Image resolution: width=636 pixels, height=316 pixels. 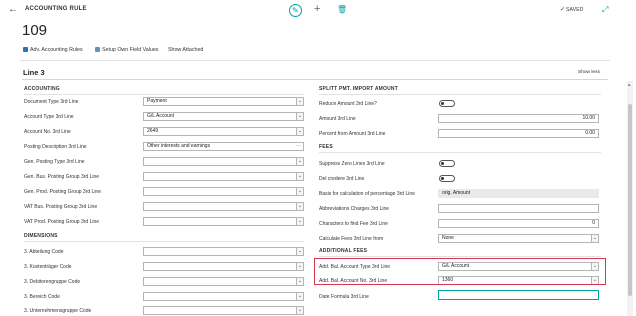 I want to click on abbreviations-charges-input, so click(x=518, y=208).